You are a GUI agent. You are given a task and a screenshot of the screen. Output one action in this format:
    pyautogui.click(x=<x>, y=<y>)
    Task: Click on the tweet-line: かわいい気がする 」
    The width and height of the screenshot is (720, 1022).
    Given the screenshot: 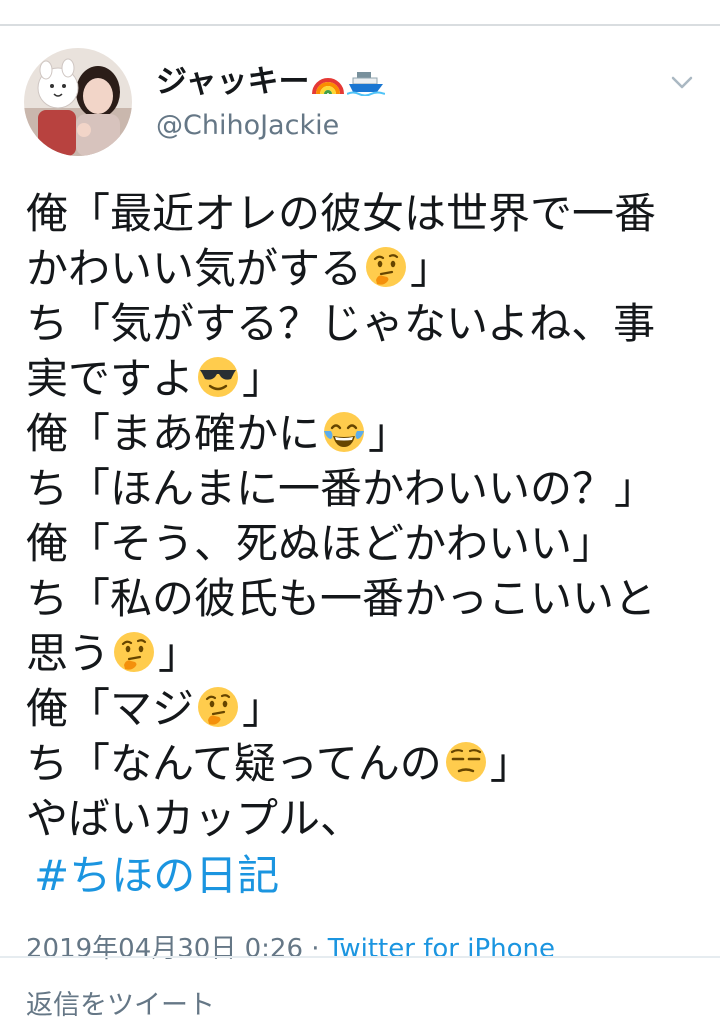 What is the action you would take?
    pyautogui.click(x=366, y=268)
    